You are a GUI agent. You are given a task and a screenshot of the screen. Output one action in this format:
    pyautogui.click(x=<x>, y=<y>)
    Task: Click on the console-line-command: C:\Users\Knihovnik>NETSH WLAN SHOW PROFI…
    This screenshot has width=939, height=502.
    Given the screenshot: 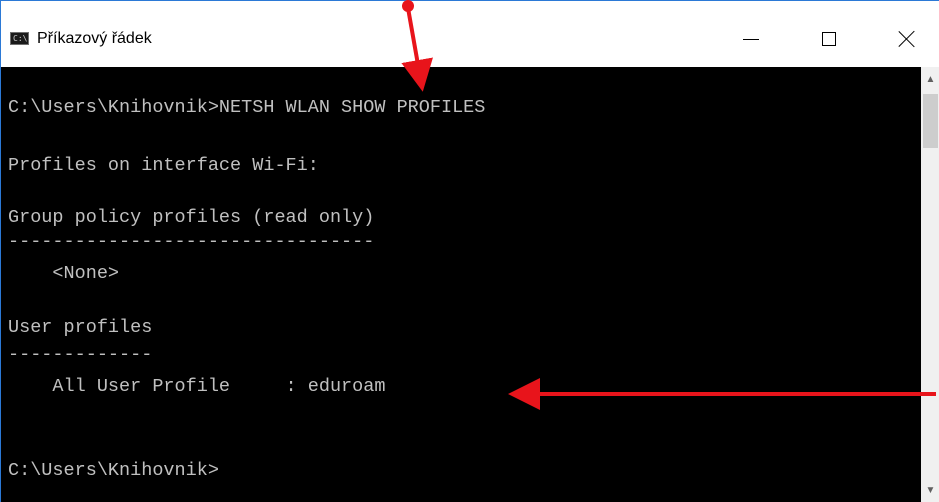 What is the action you would take?
    pyautogui.click(x=247, y=107)
    